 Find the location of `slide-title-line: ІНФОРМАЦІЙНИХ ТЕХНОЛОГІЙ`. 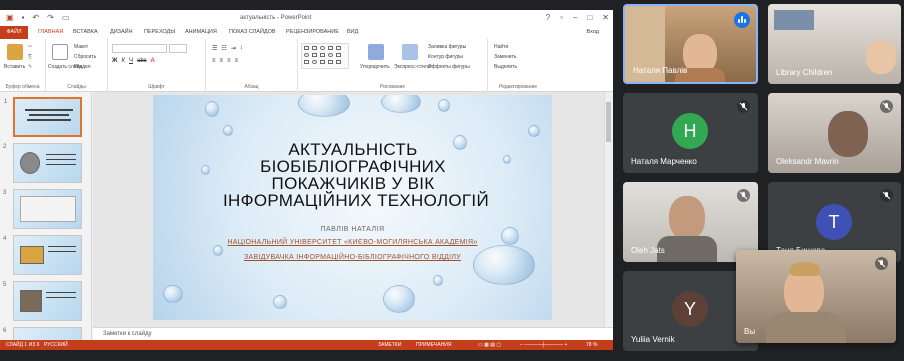

slide-title-line: ІНФОРМАЦІЙНИХ ТЕХНОЛОГІЙ is located at coordinates (356, 200).